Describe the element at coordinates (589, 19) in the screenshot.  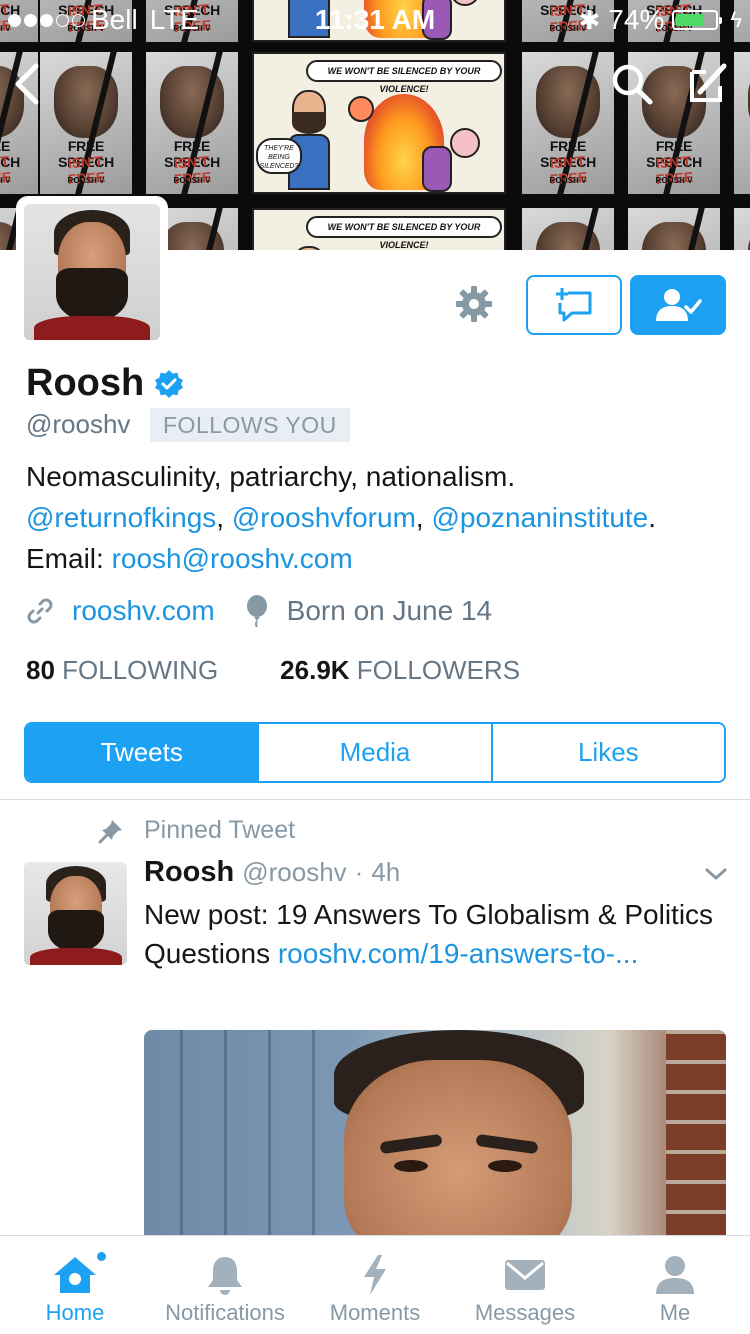
I see `bluetooth-icon: ✱` at that location.